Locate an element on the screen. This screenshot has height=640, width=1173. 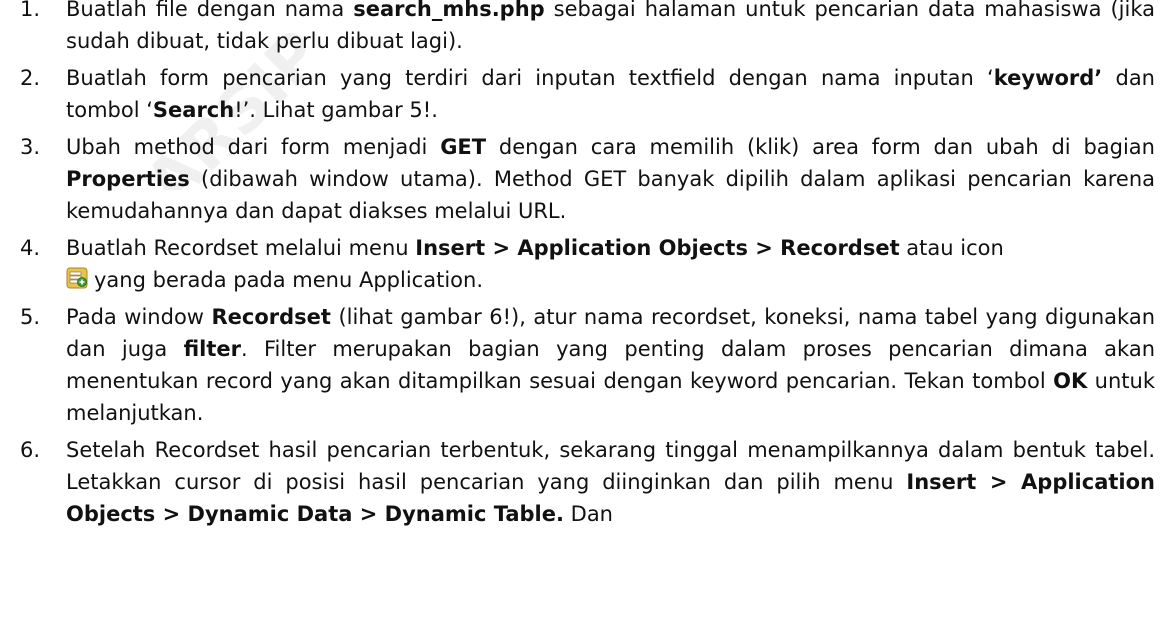
step-text: !’. Lihat gambar 5!. is located at coordinates (336, 110).